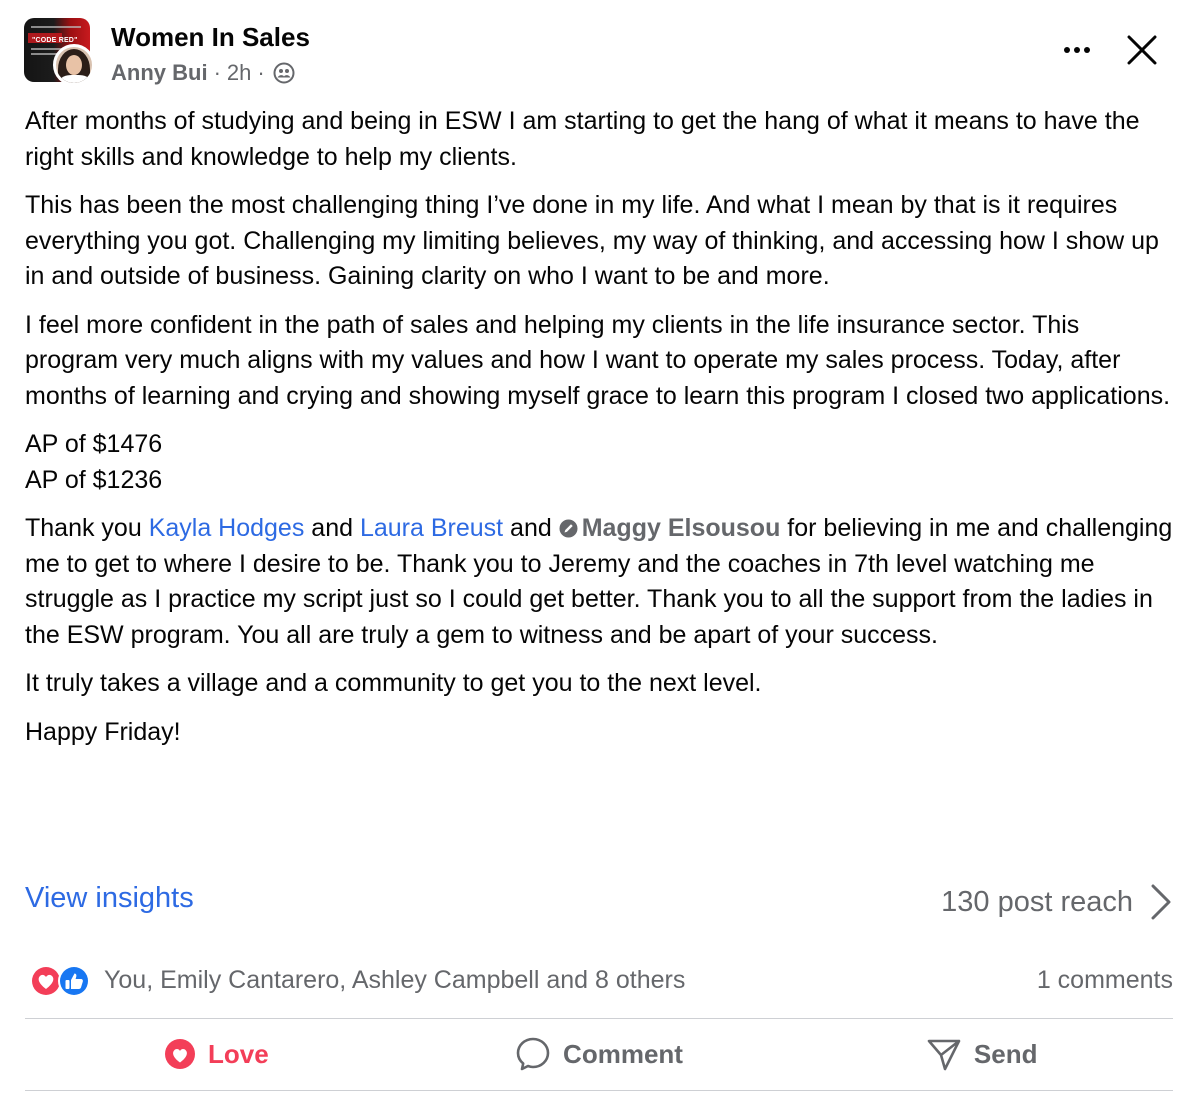 The height and width of the screenshot is (1097, 1200). What do you see at coordinates (238, 1053) in the screenshot?
I see `love-label: Love` at bounding box center [238, 1053].